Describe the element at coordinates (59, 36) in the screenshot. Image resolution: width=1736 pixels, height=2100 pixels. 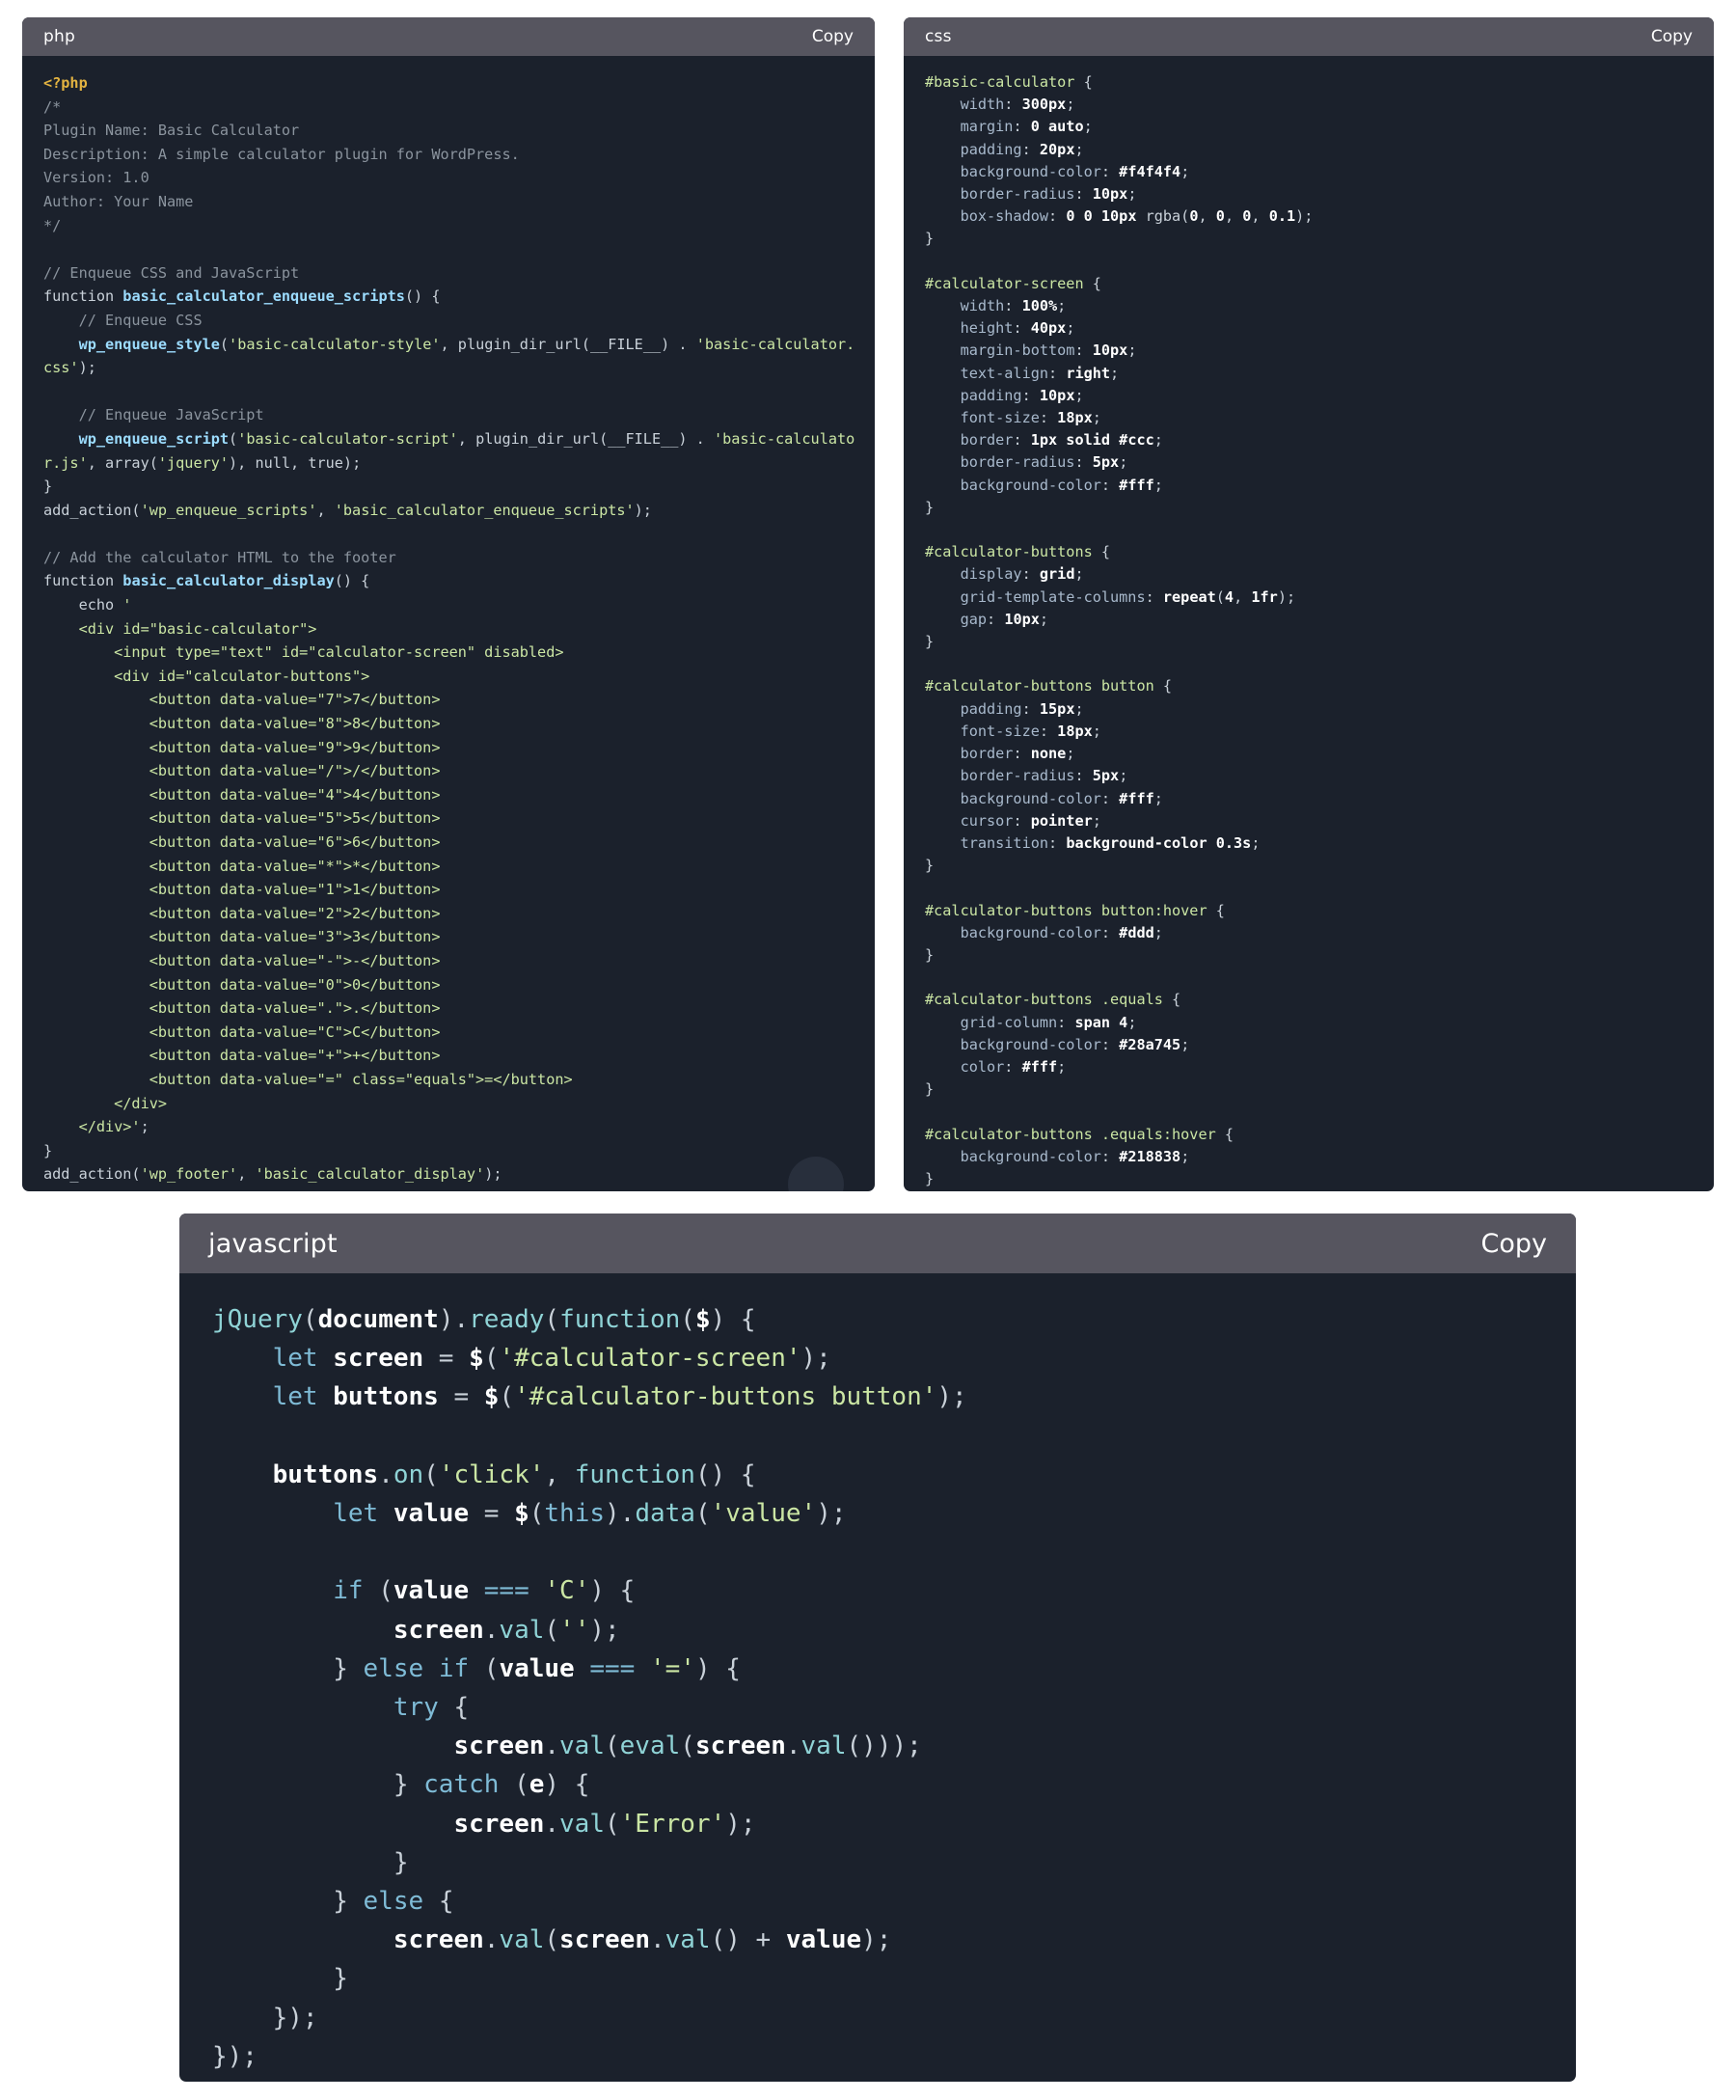
I see `php-language-label: php` at that location.